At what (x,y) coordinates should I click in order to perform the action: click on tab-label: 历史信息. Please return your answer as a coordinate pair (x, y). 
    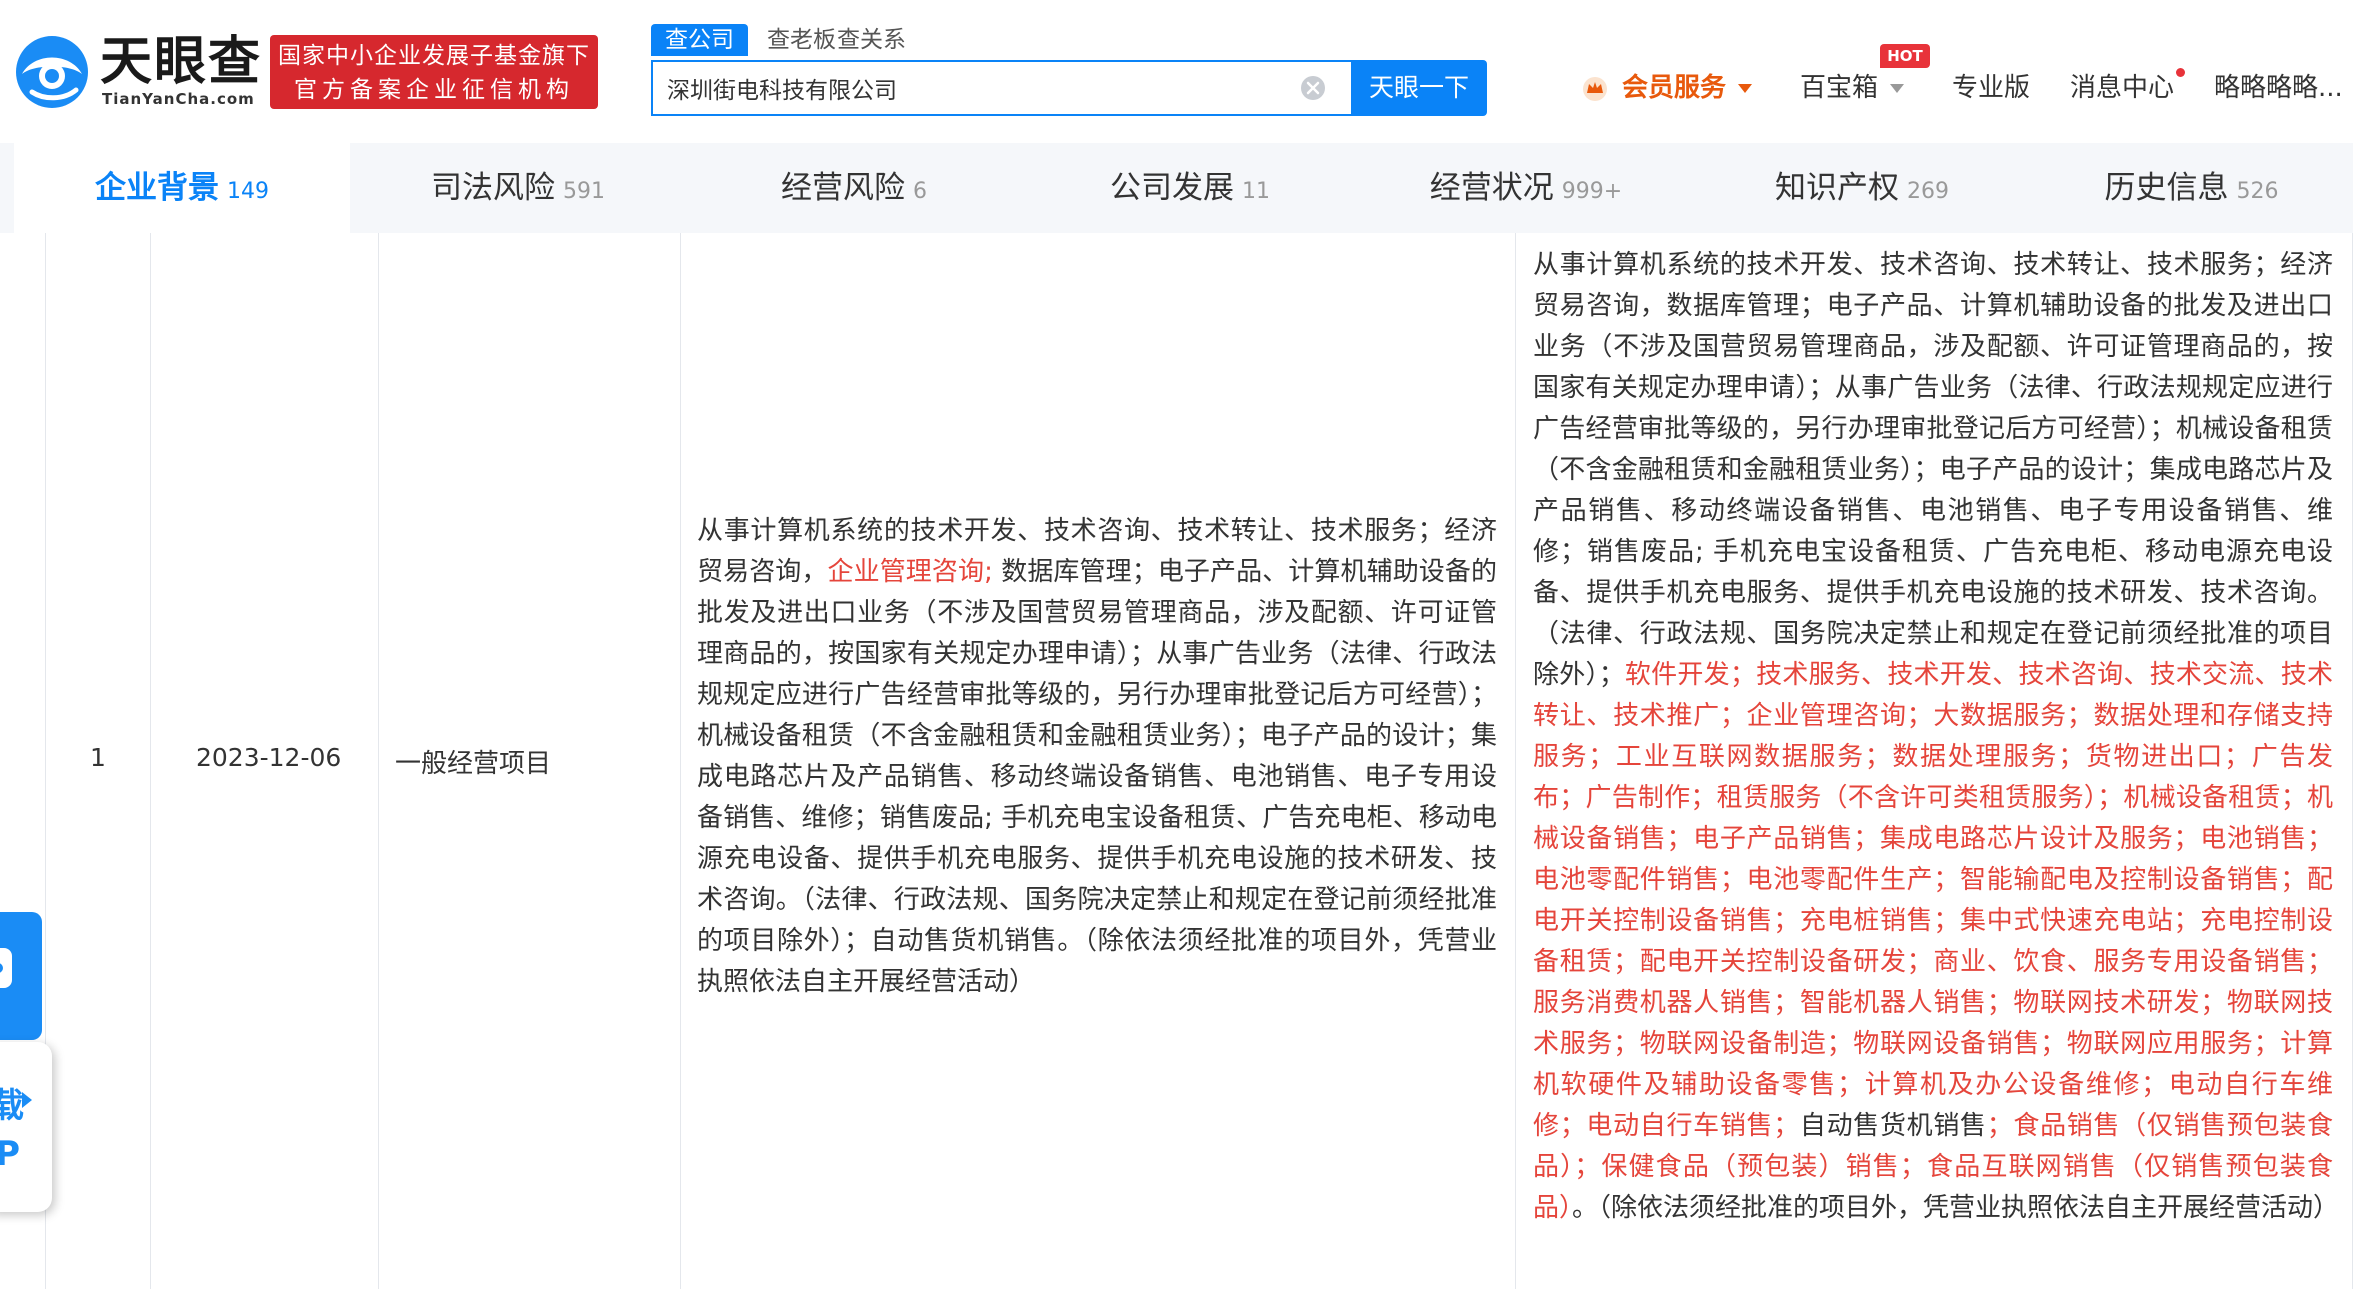
    Looking at the image, I should click on (2166, 188).